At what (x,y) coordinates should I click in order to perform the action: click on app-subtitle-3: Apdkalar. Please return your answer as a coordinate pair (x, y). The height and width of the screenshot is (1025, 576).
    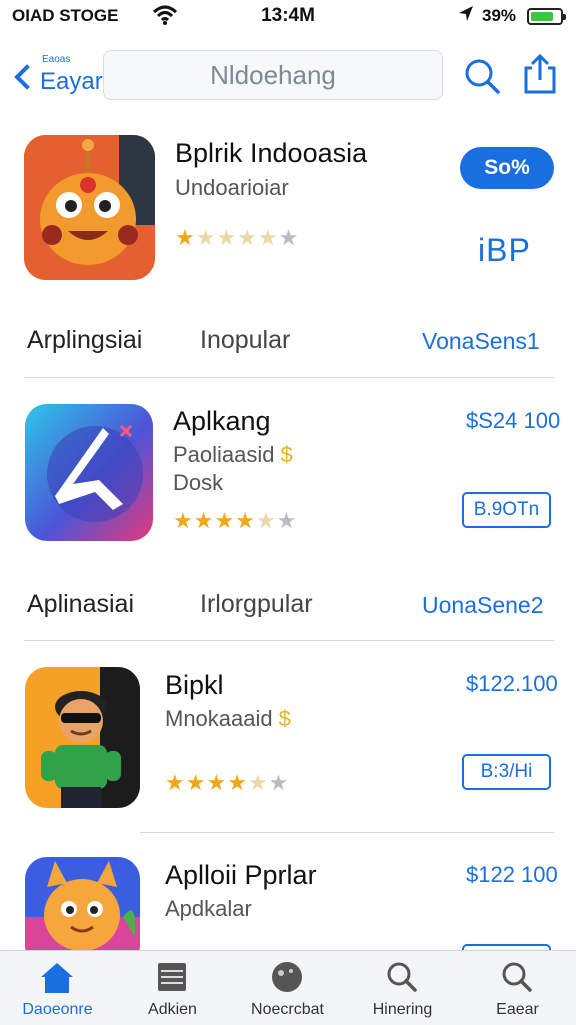
    Looking at the image, I should click on (208, 908).